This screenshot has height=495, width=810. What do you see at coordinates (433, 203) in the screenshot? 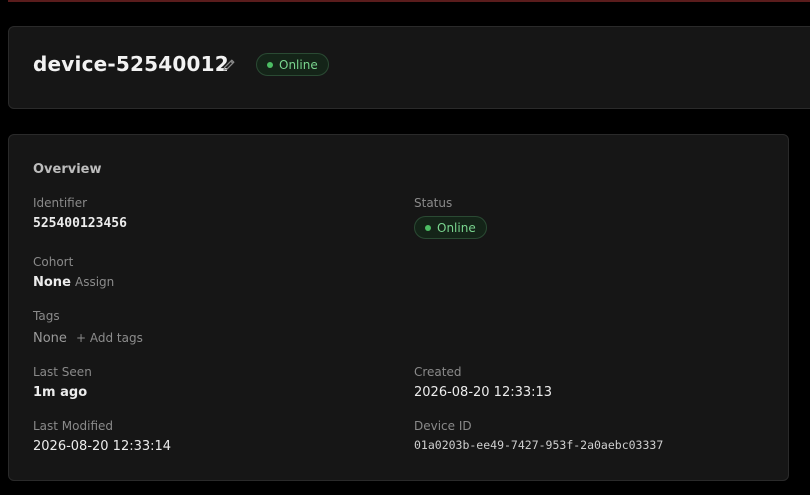
I see `status-label: Status` at bounding box center [433, 203].